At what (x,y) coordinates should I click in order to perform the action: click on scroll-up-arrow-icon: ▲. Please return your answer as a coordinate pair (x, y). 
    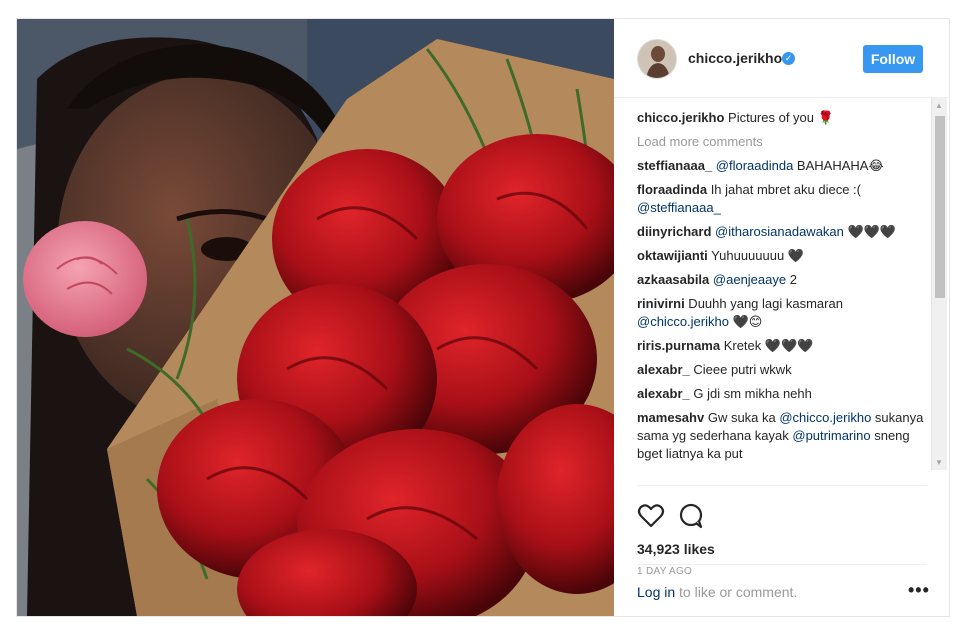
    Looking at the image, I should click on (939, 105).